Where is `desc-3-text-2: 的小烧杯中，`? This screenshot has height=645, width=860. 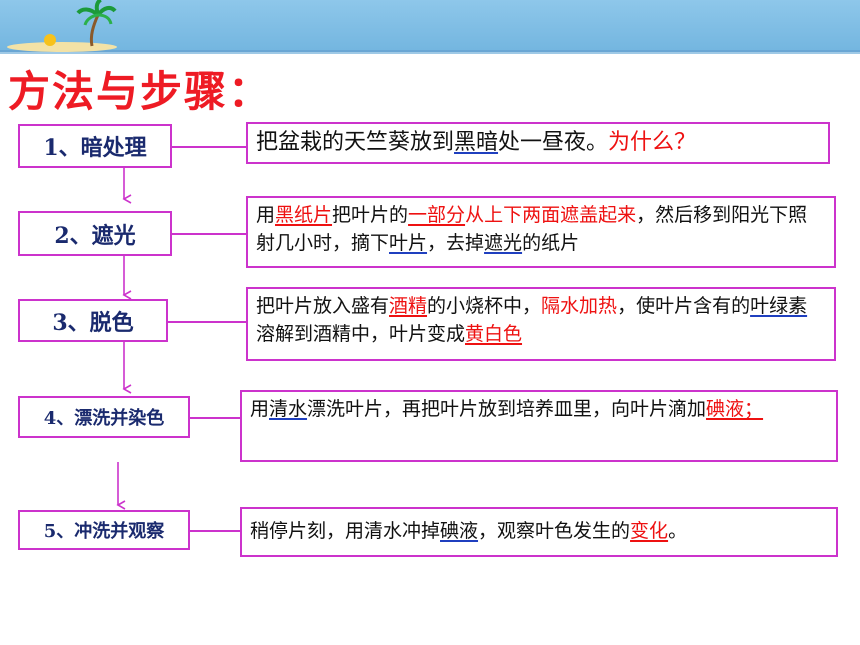
desc-3-text-2: 的小烧杯中， is located at coordinates (484, 306).